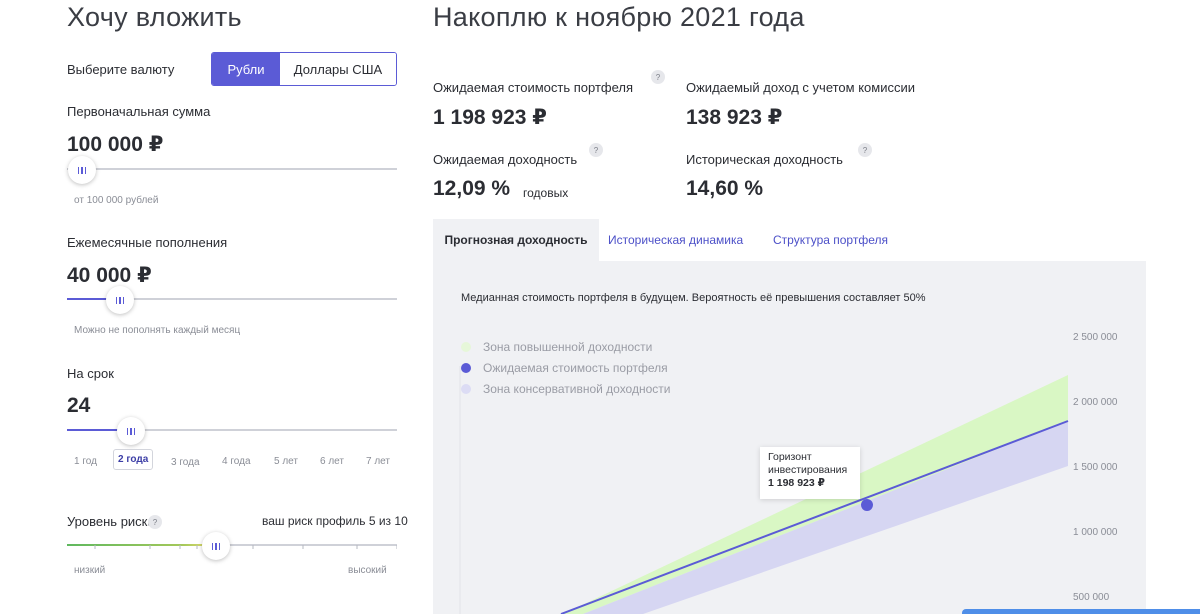  I want to click on initial-sum-track, so click(232, 169).